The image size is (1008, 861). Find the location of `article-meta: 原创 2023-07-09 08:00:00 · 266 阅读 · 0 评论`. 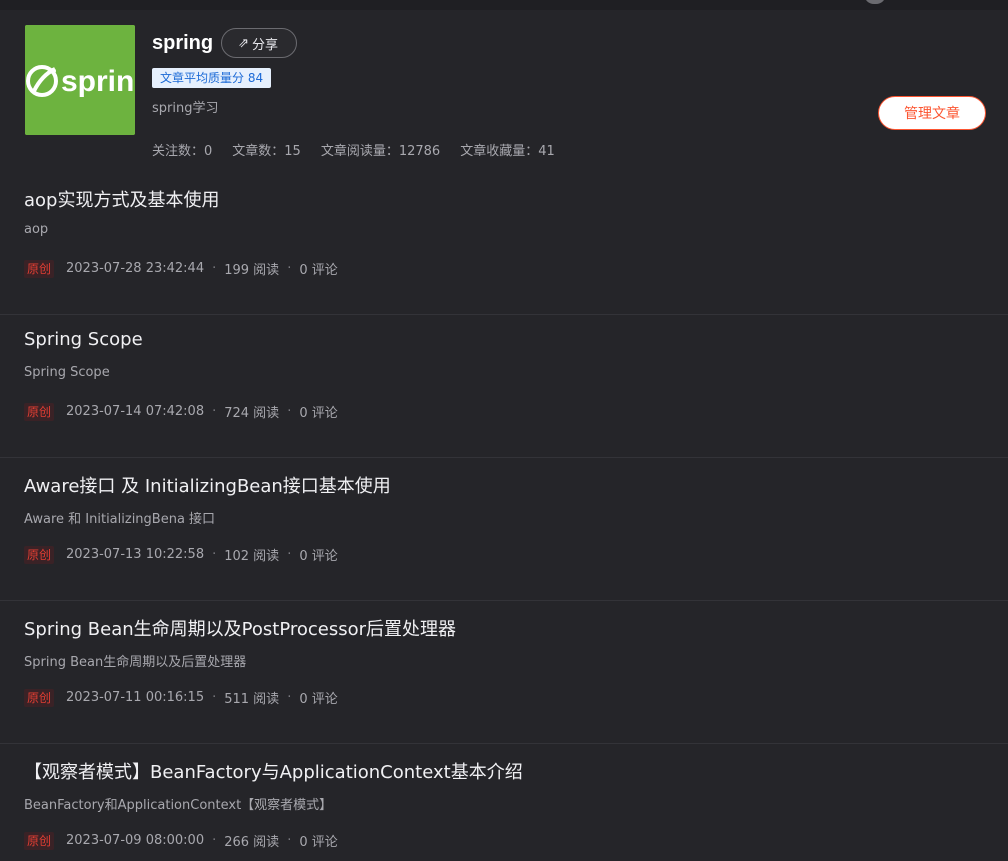

article-meta: 原创 2023-07-09 08:00:00 · 266 阅读 · 0 评论 is located at coordinates (181, 840).